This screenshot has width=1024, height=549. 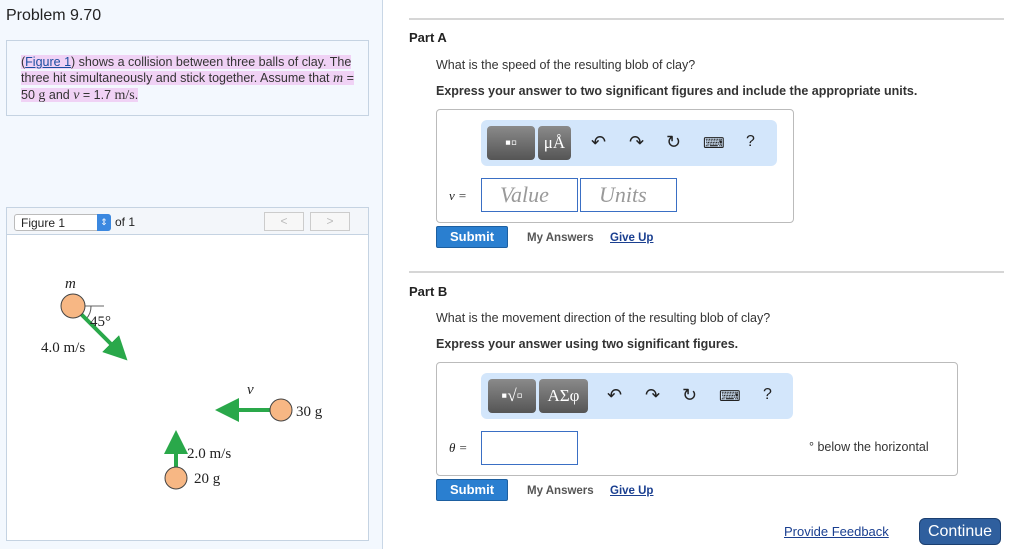 What do you see at coordinates (563, 396) in the screenshot?
I see `greek-button: ΑΣφ` at bounding box center [563, 396].